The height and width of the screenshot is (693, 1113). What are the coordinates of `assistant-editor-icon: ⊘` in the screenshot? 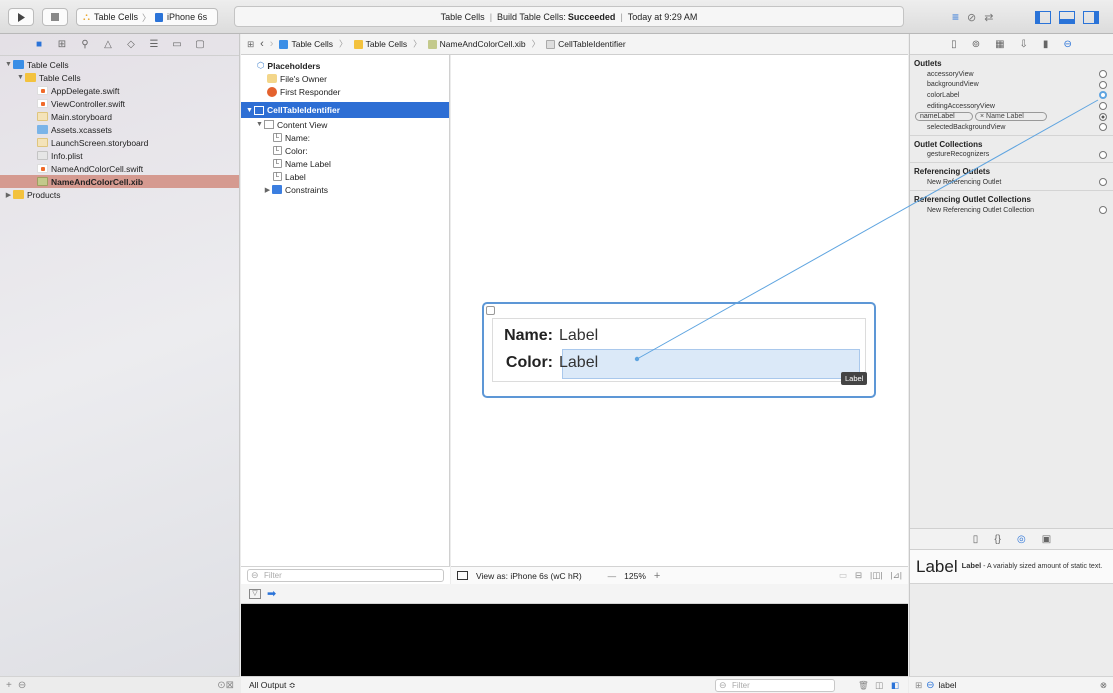 It's located at (971, 17).